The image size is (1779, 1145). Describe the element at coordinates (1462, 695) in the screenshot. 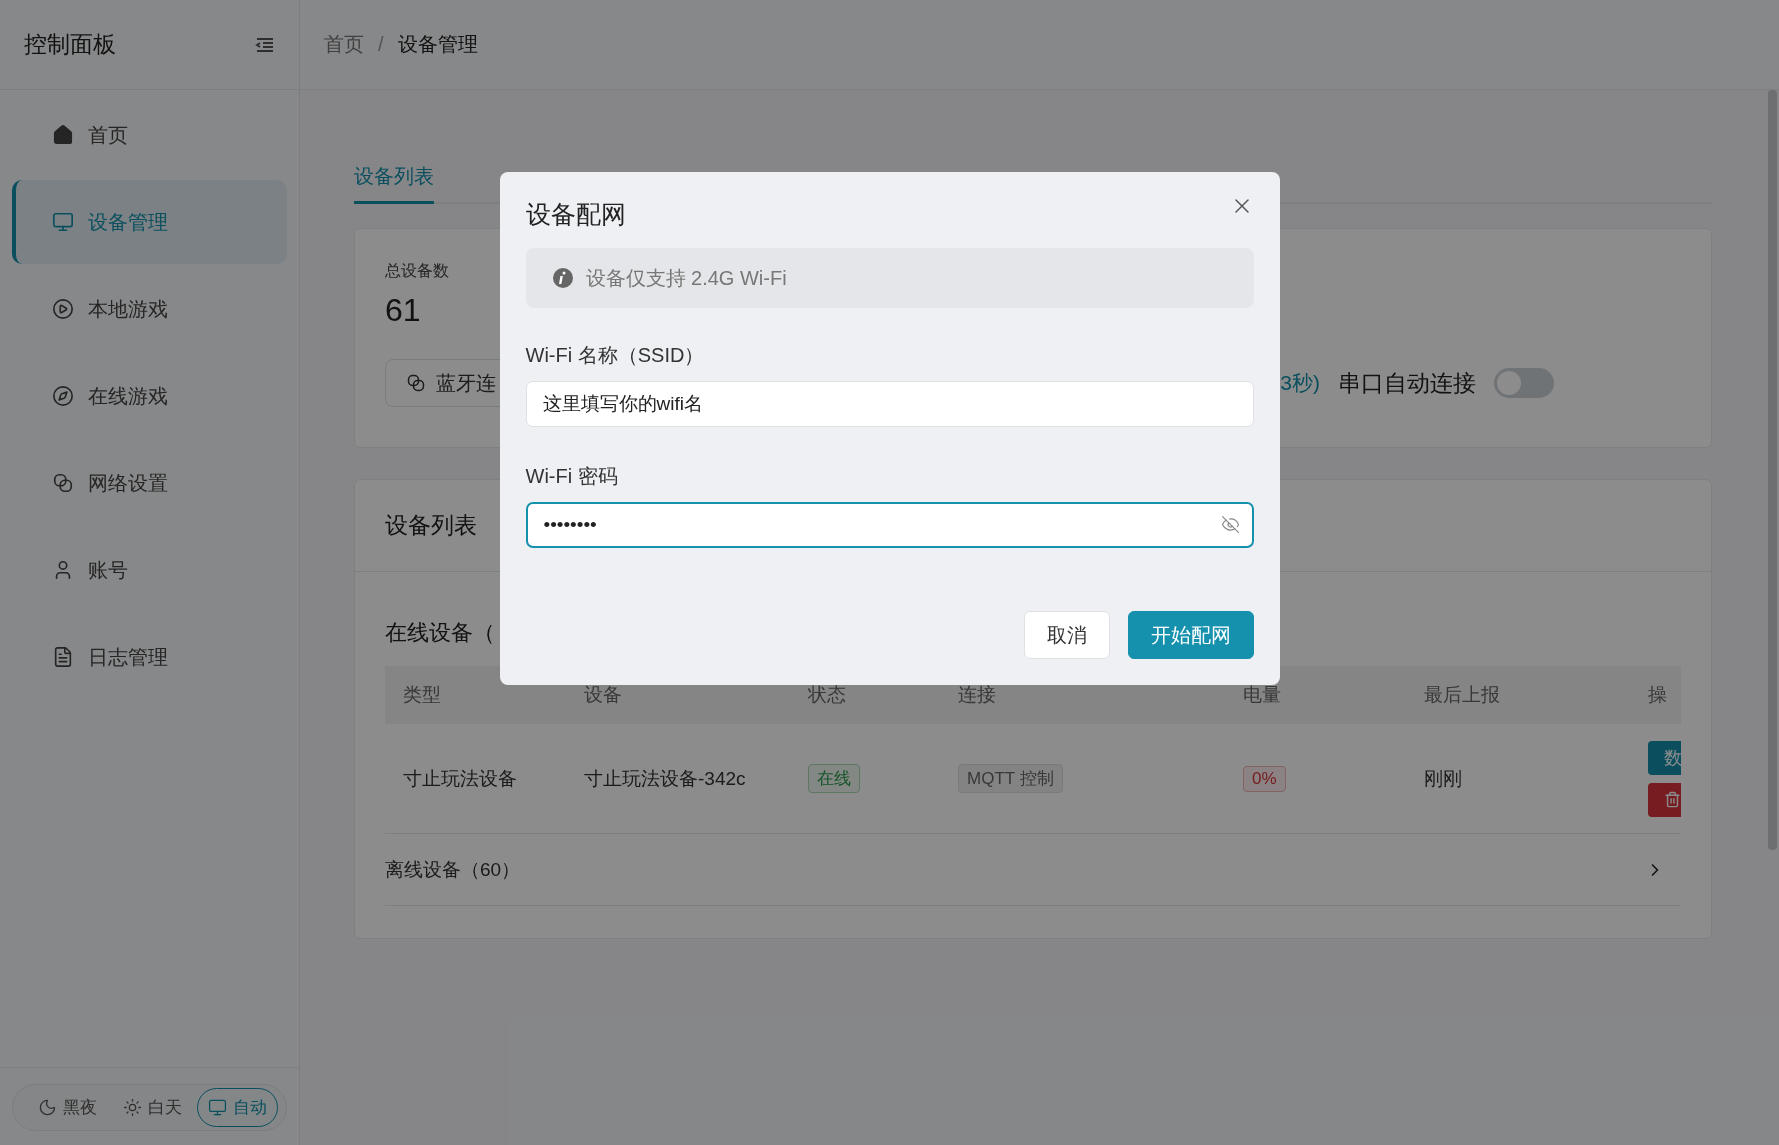

I see `column-header: 最后上报` at that location.